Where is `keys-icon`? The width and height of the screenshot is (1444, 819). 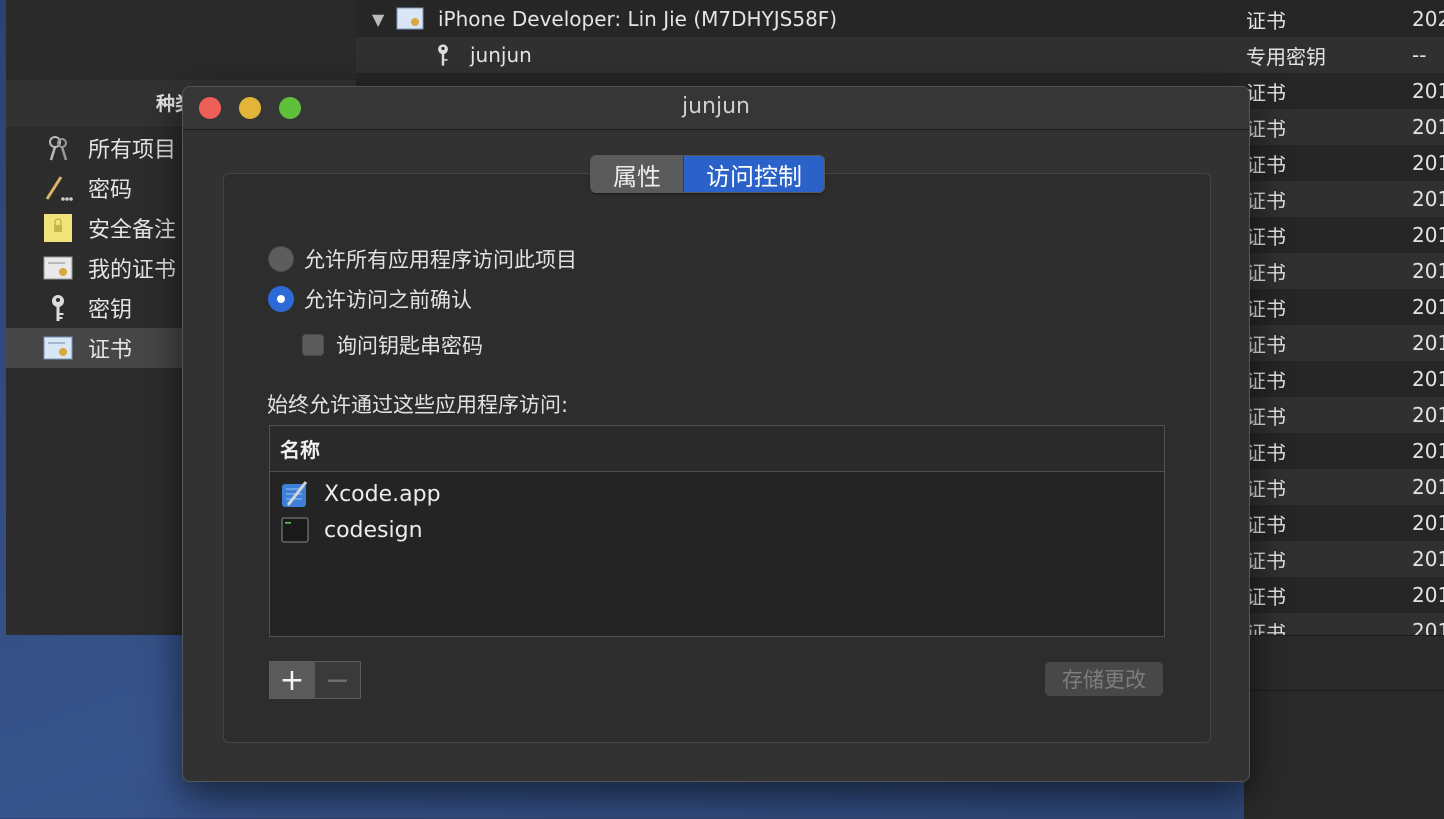 keys-icon is located at coordinates (58, 148).